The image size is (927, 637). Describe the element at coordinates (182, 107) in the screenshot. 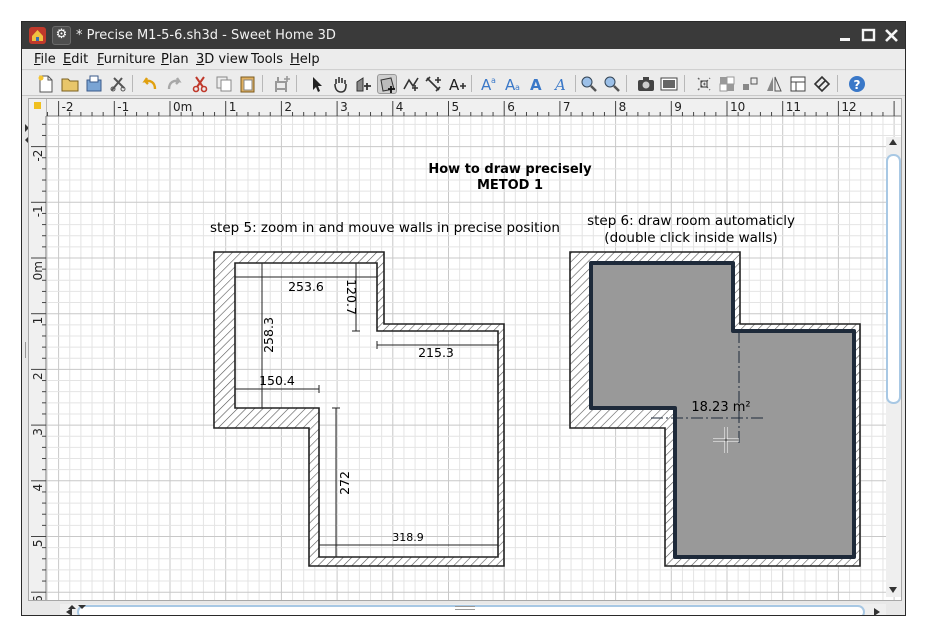

I see `horizontal-ruler-label: 0m` at that location.